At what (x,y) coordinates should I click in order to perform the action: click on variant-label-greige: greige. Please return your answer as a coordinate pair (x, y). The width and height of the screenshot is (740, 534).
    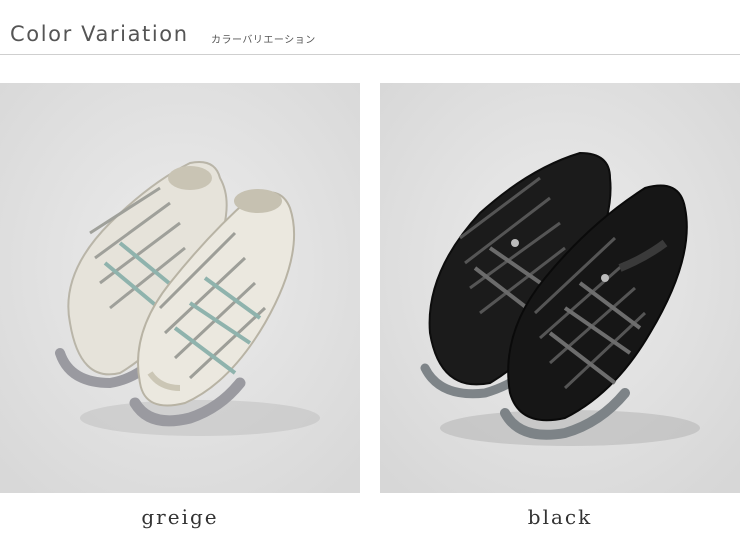
    Looking at the image, I should click on (180, 517).